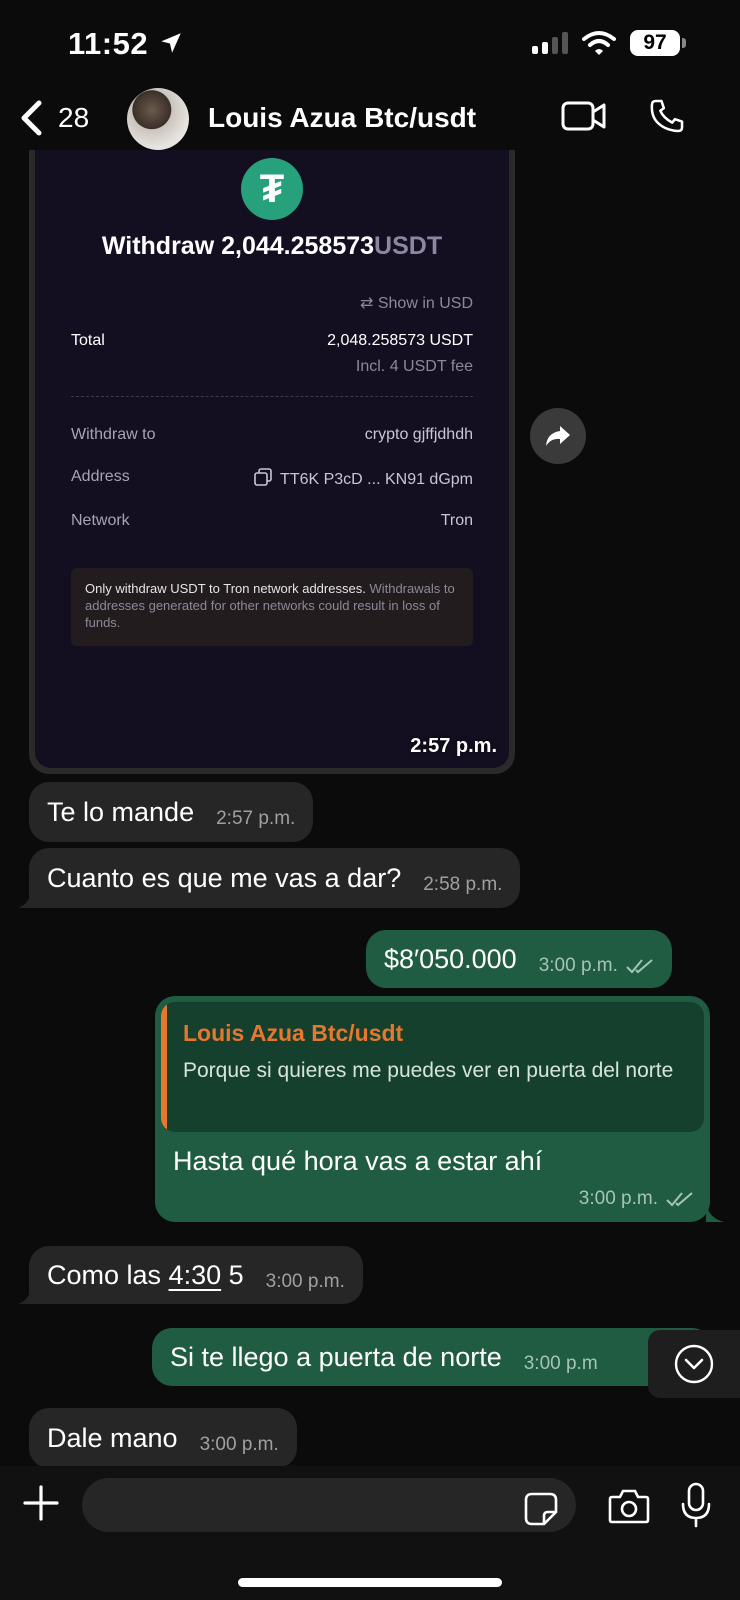 The image size is (740, 1600). Describe the element at coordinates (163, 1438) in the screenshot. I see `message-incoming: Dale mano 3:00 p.m.` at that location.